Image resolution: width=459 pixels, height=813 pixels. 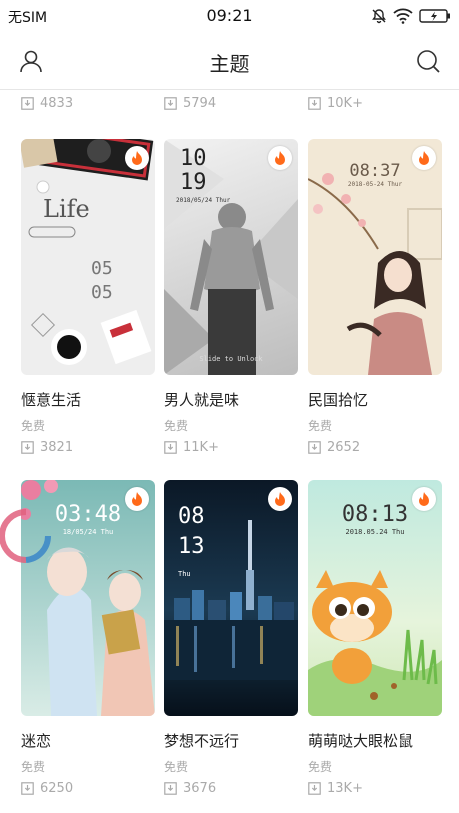 What do you see at coordinates (202, 741) in the screenshot?
I see `theme-title: 梦想不远行` at bounding box center [202, 741].